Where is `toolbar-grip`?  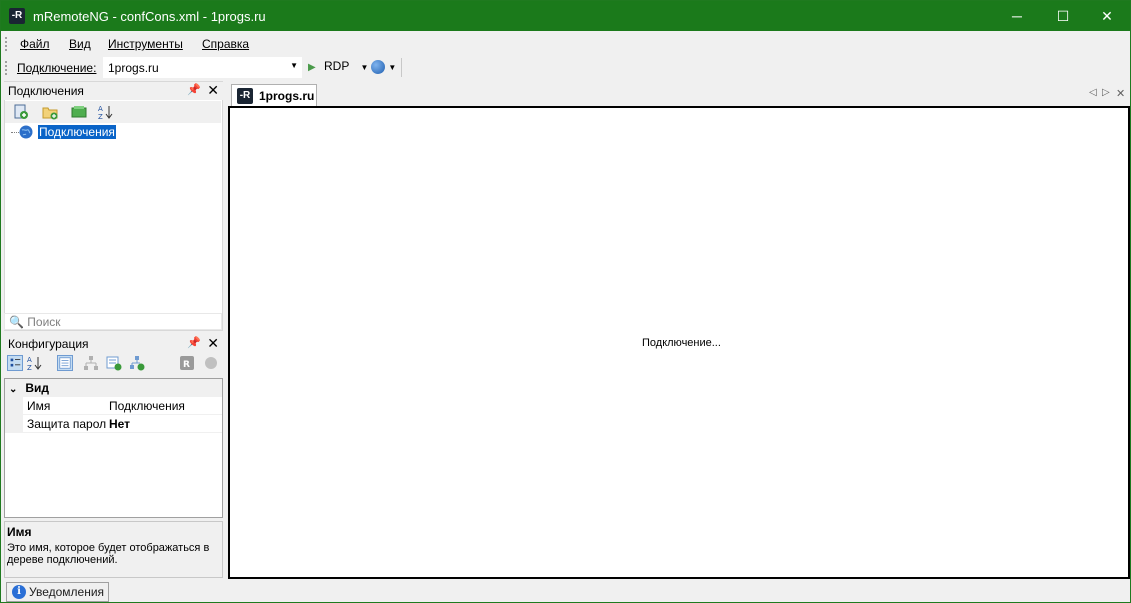
toolbar-grip is located at coordinates (6, 68).